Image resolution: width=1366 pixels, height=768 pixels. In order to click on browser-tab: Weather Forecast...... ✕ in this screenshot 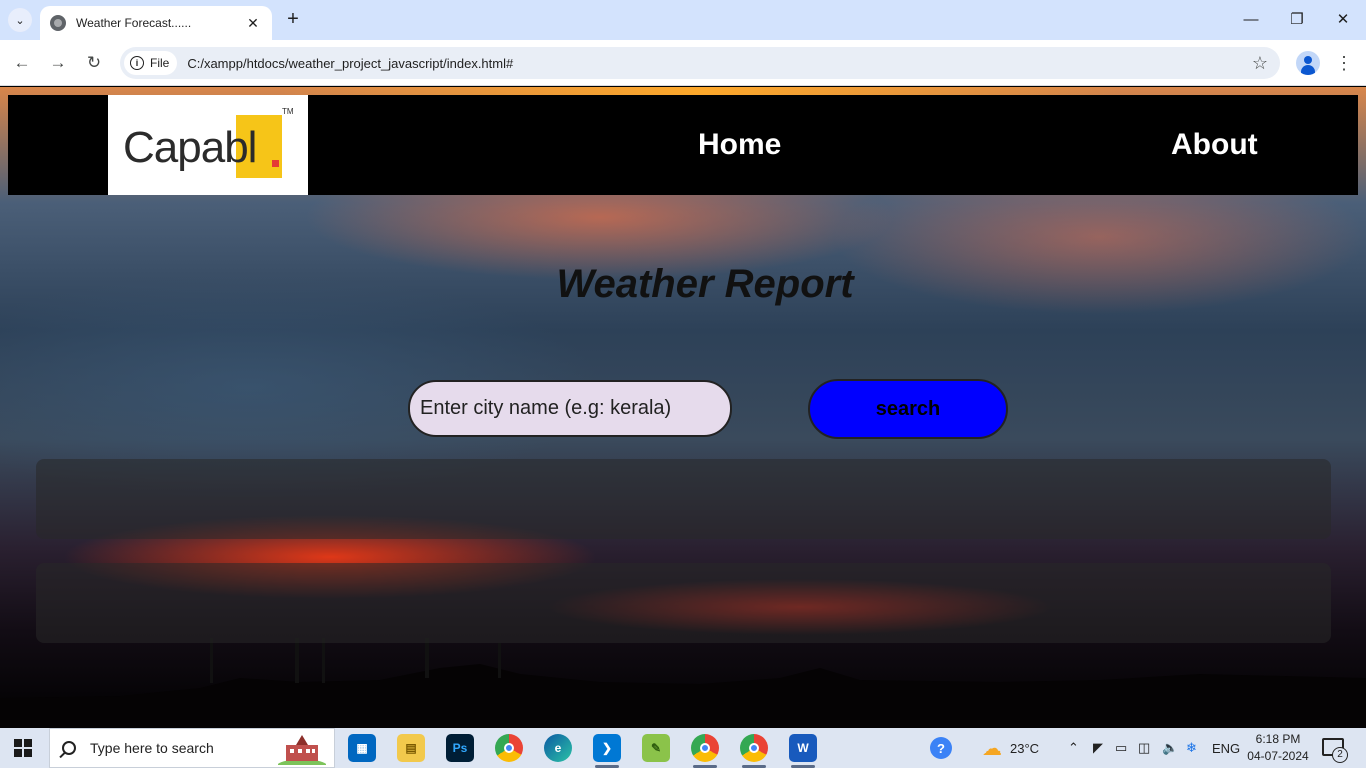, I will do `click(156, 23)`.